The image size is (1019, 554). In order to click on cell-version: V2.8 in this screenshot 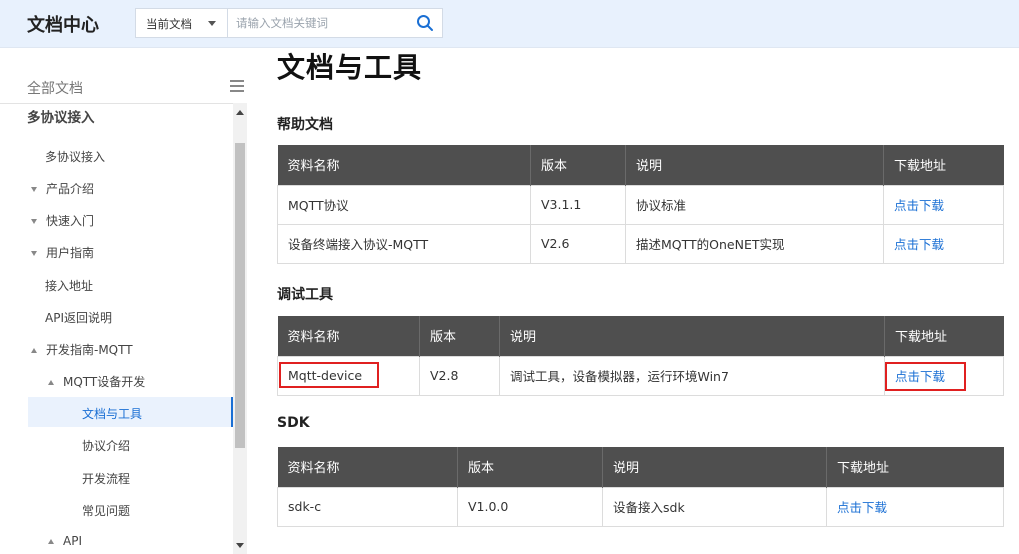, I will do `click(459, 375)`.